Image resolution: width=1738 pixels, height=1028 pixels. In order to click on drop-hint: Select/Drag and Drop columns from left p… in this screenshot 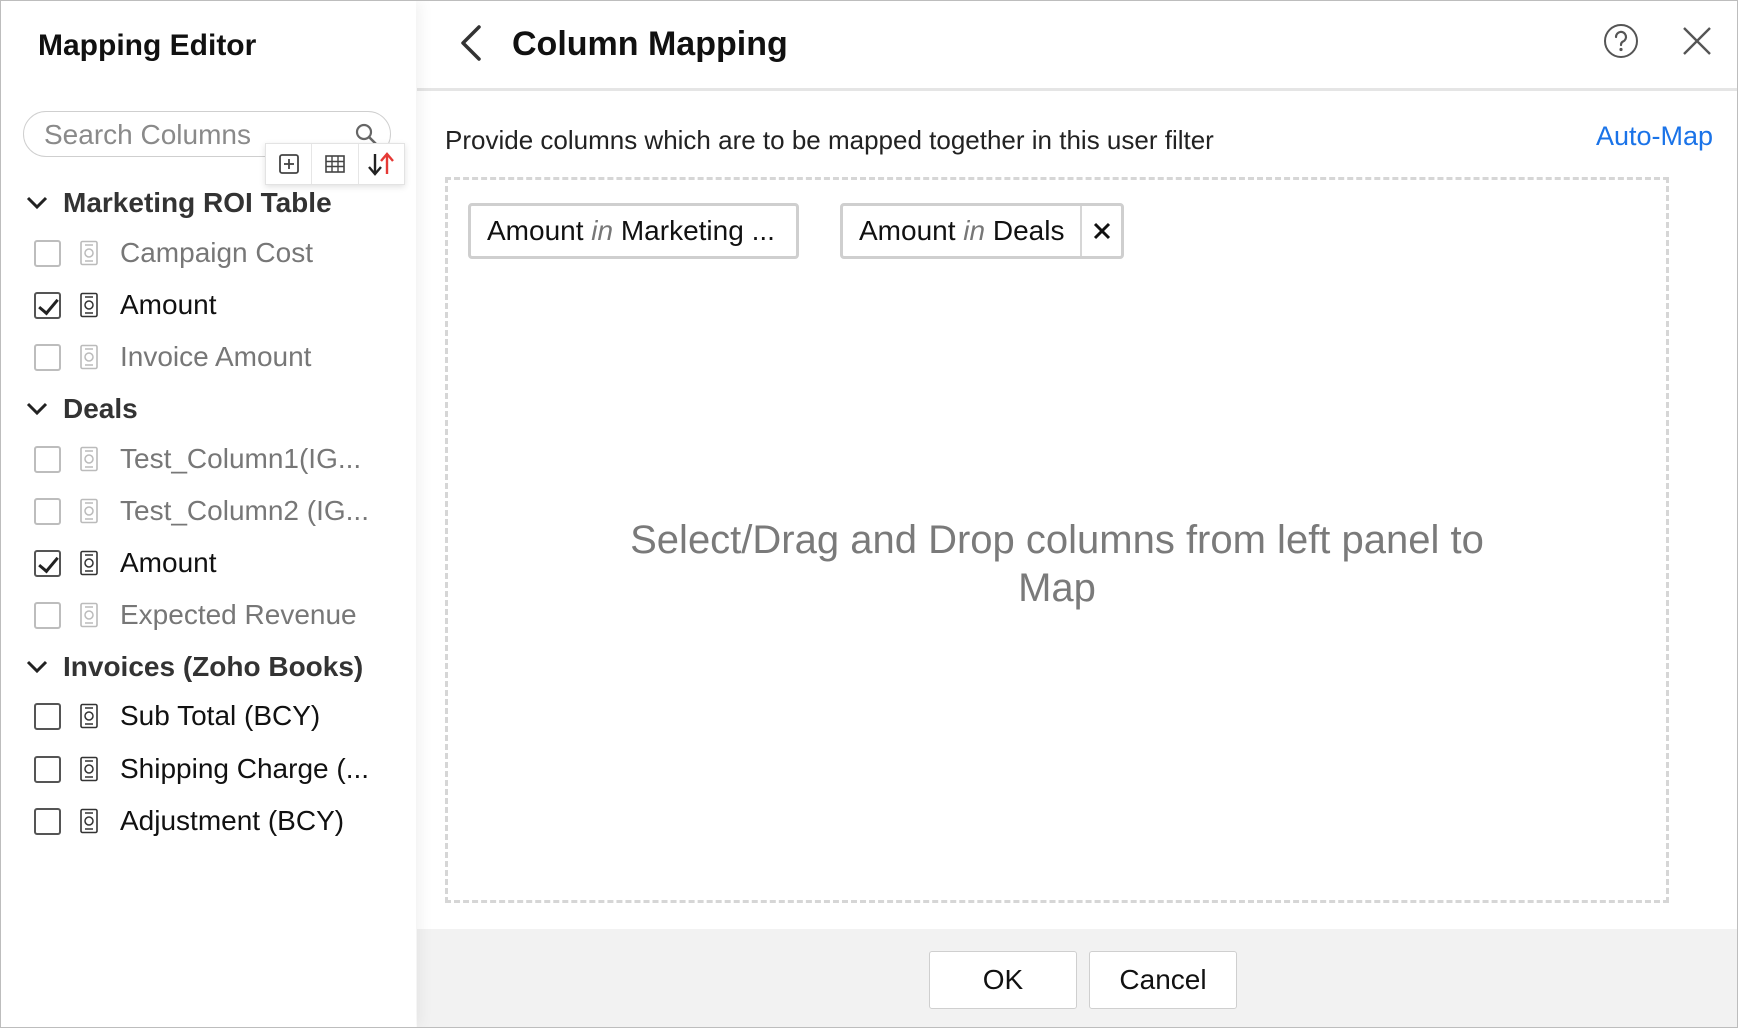, I will do `click(1057, 564)`.